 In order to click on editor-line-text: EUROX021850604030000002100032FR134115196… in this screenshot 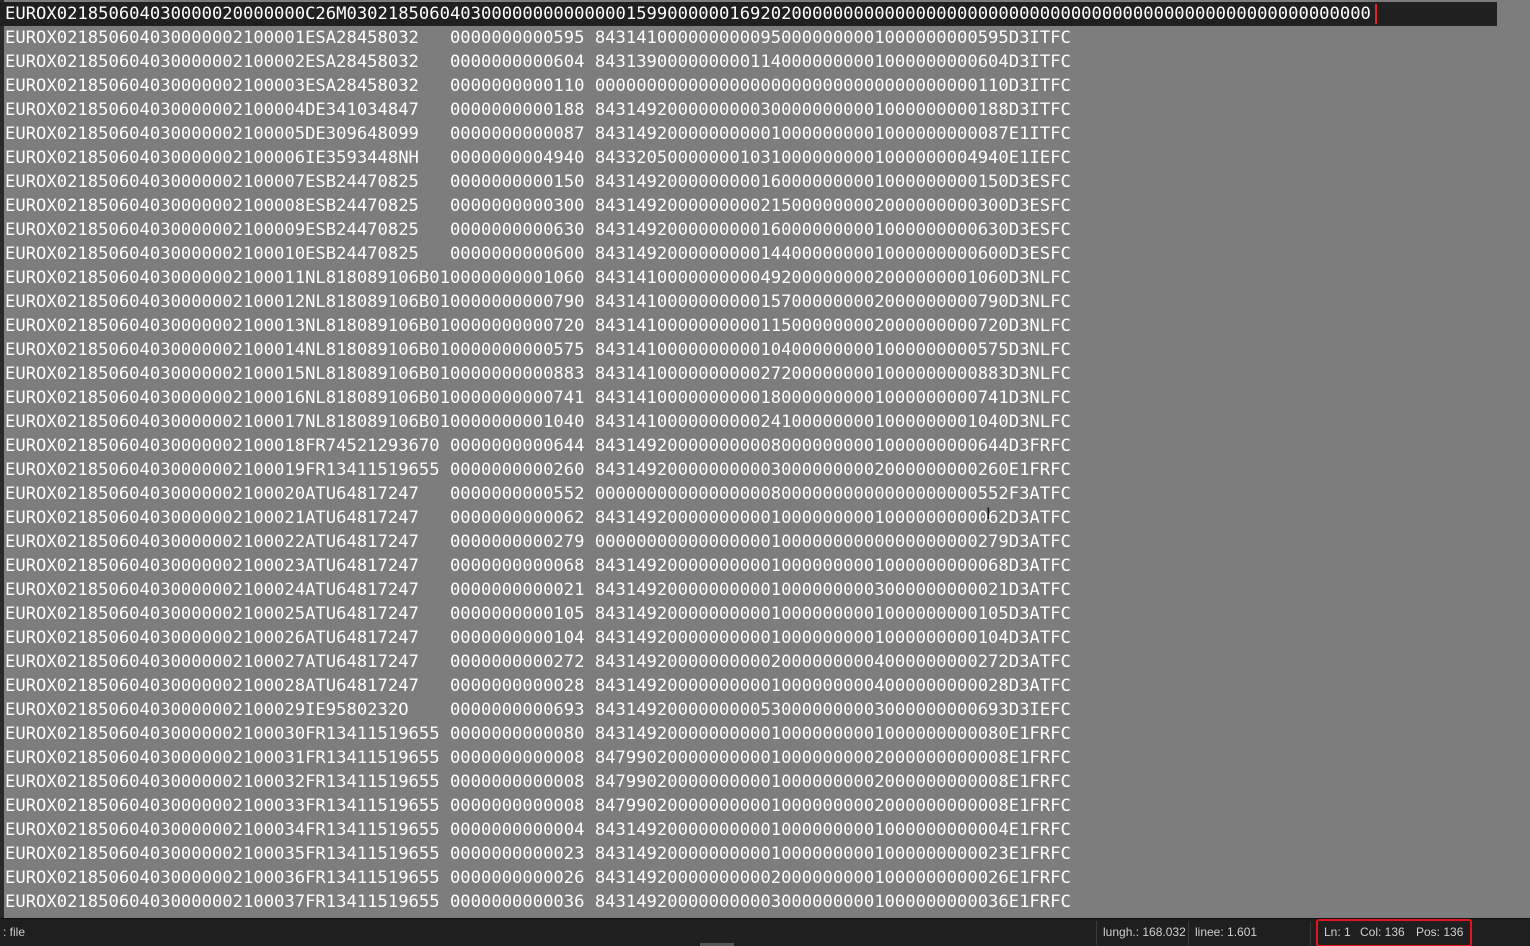, I will do `click(538, 782)`.